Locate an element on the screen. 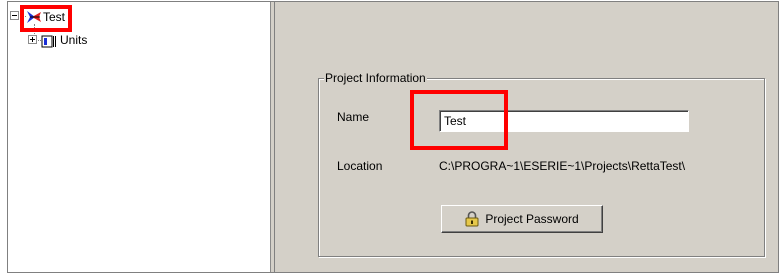 The height and width of the screenshot is (274, 780). tree-node-units-label: Units is located at coordinates (73, 40).